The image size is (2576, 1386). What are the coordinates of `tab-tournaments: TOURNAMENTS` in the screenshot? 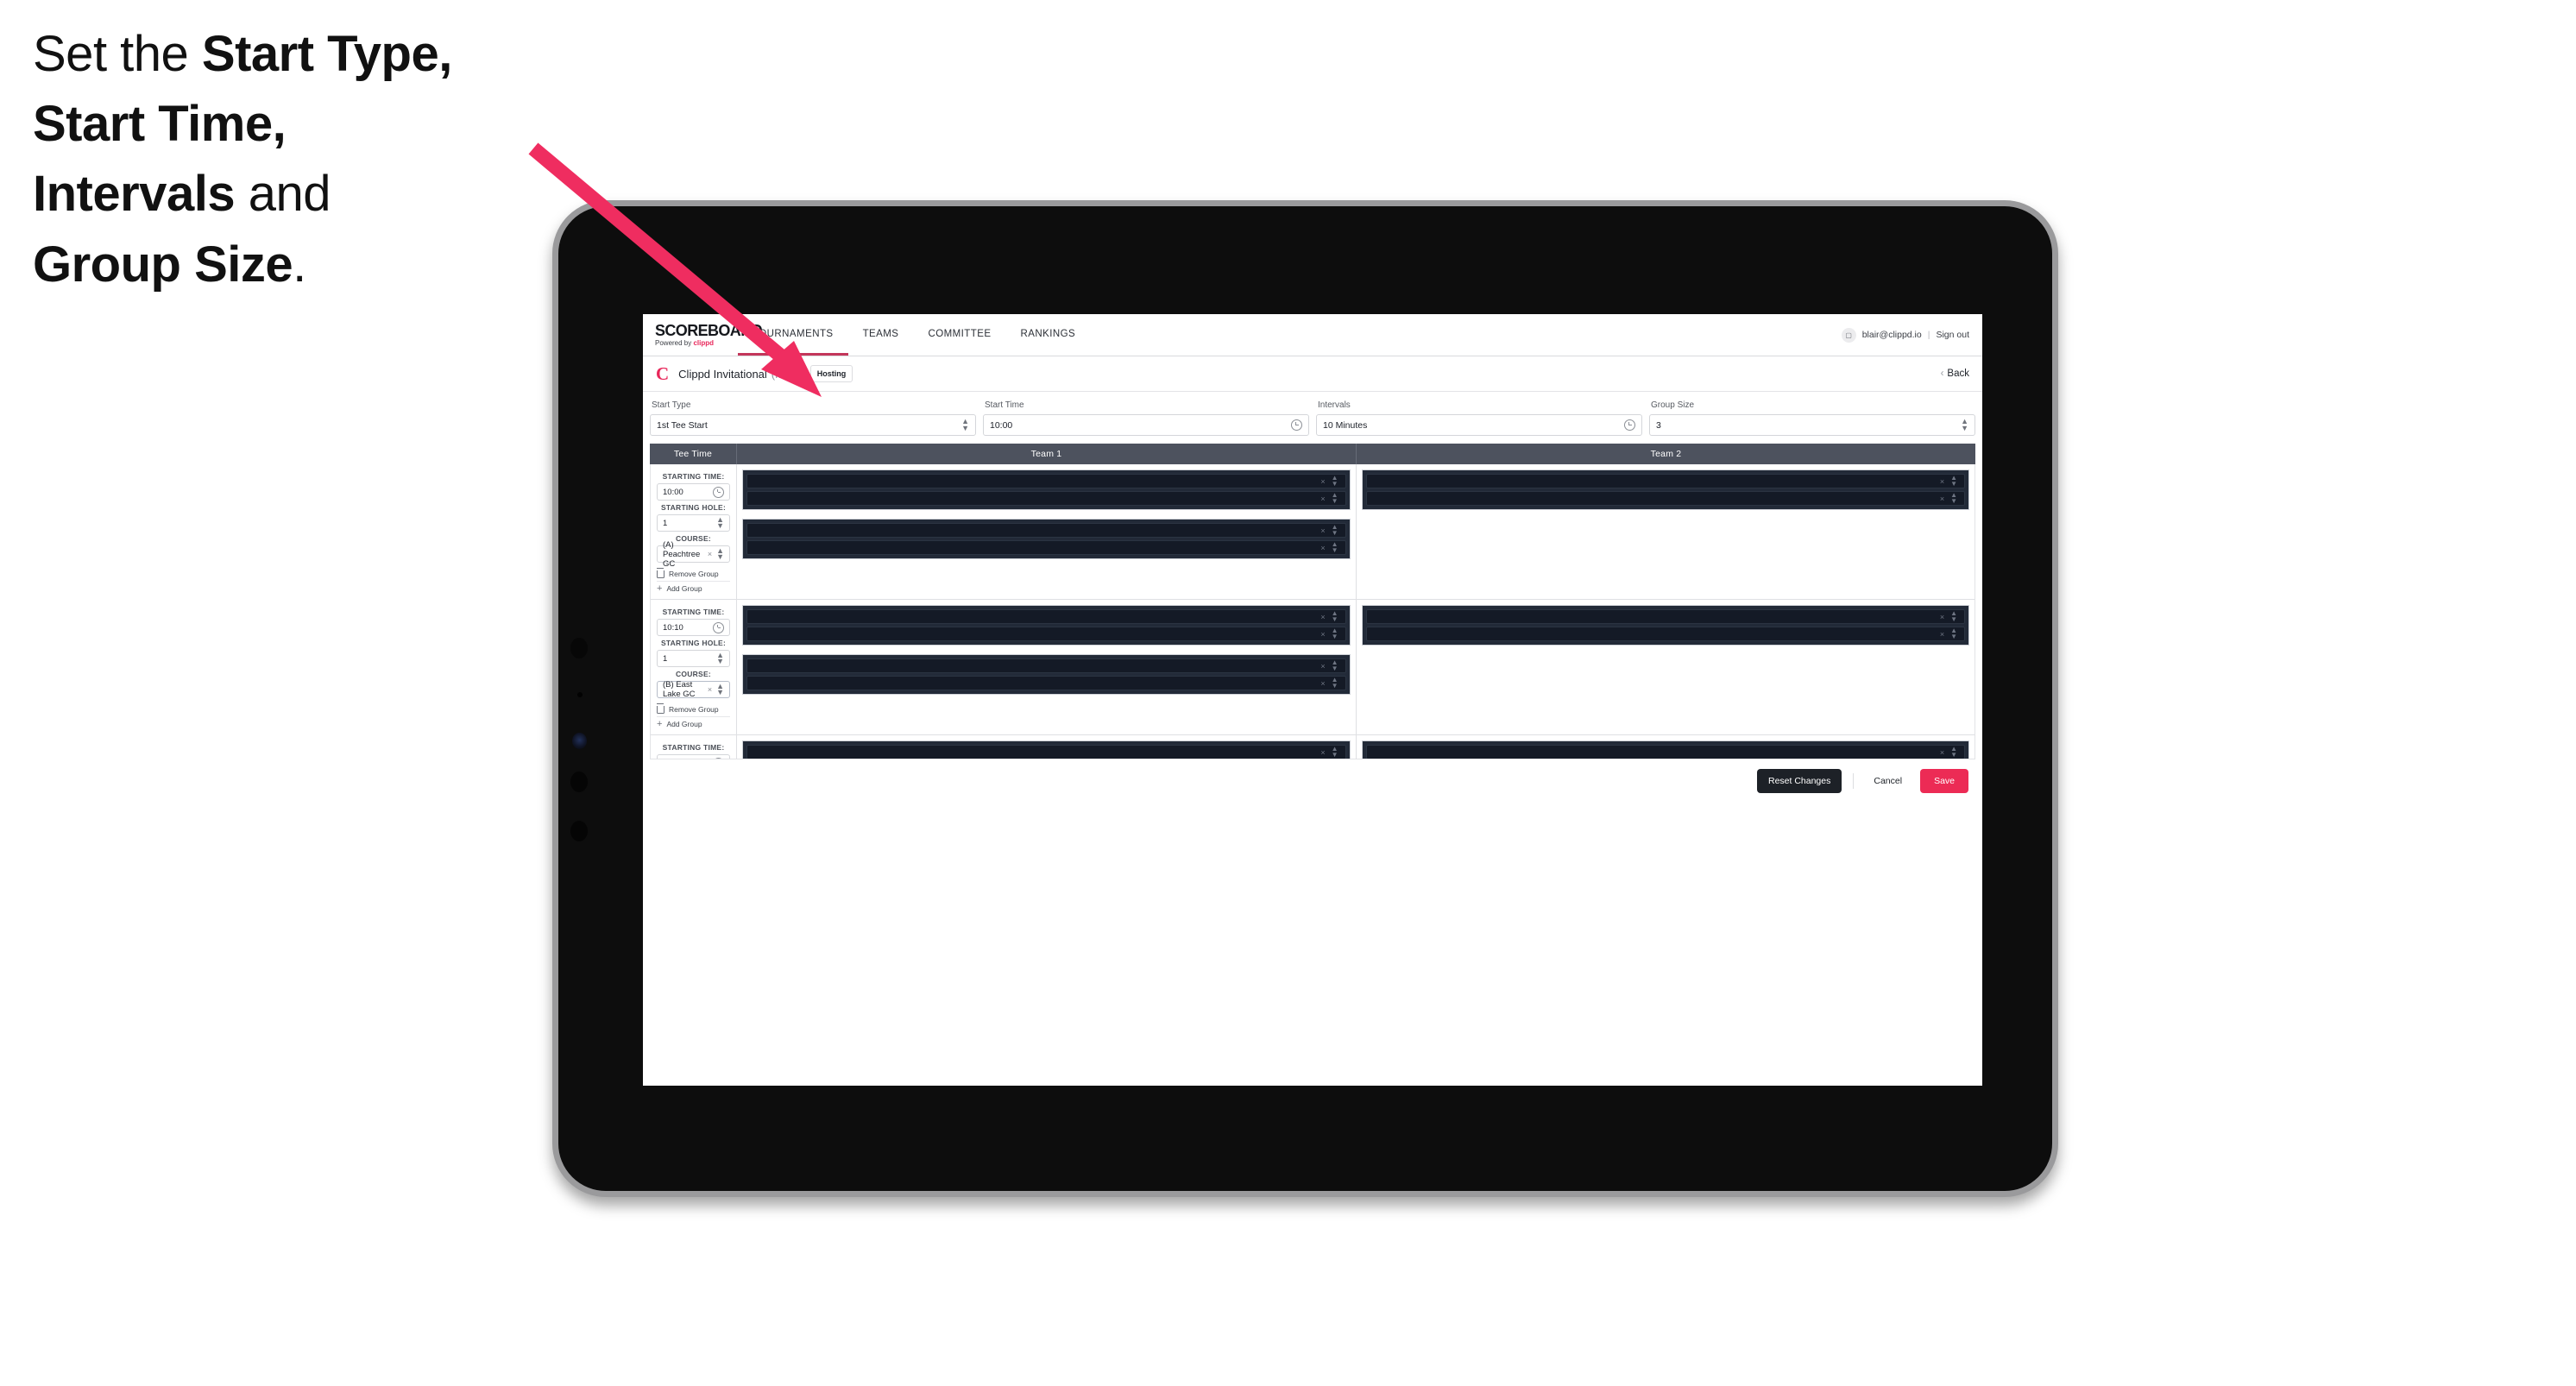 It's located at (793, 335).